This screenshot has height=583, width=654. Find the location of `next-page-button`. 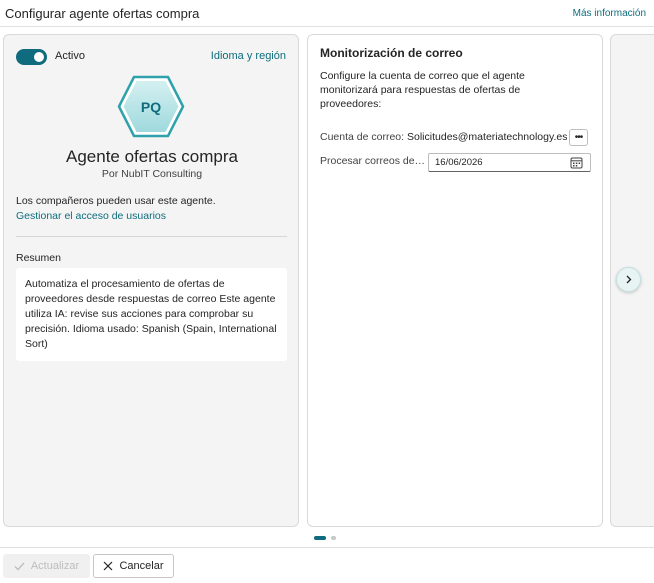

next-page-button is located at coordinates (628, 279).